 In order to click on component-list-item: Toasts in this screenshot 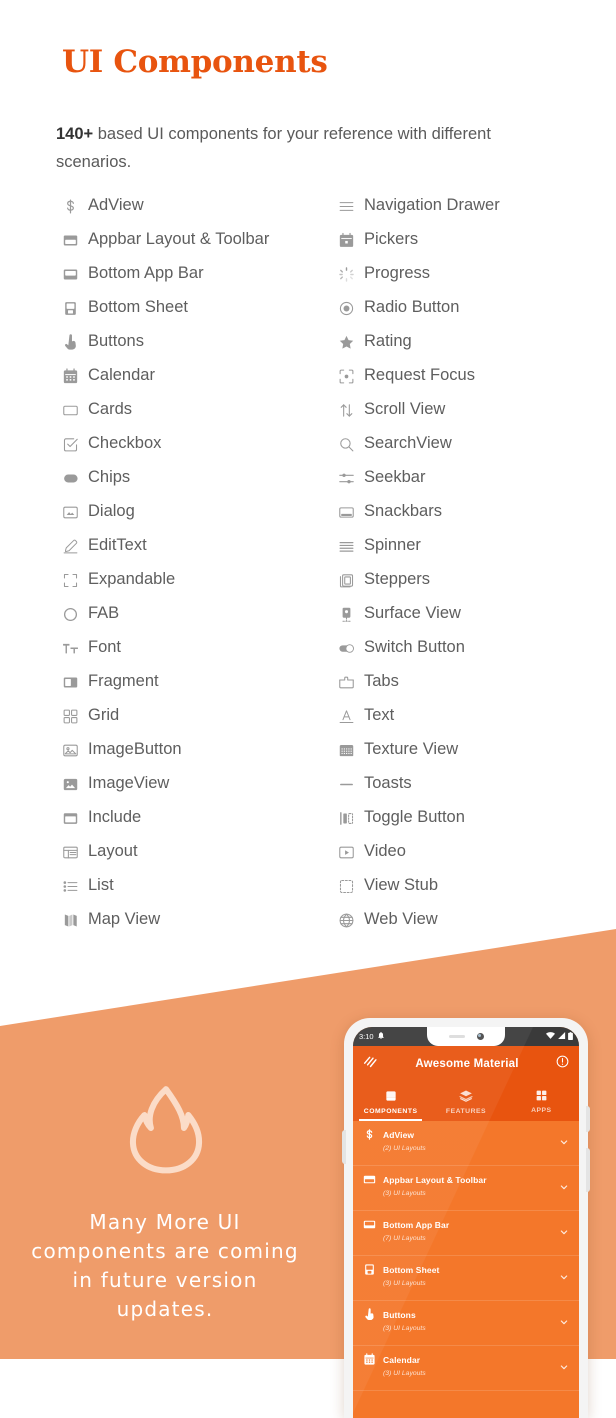, I will do `click(477, 784)`.